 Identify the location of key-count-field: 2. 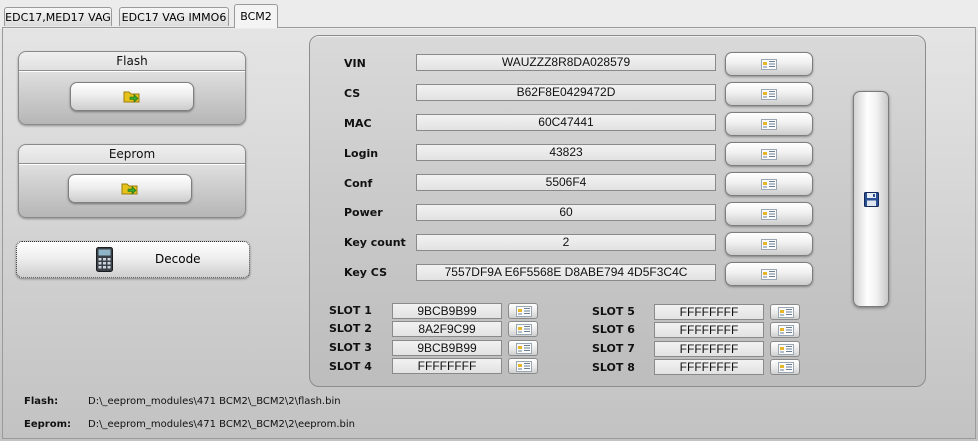
(566, 242).